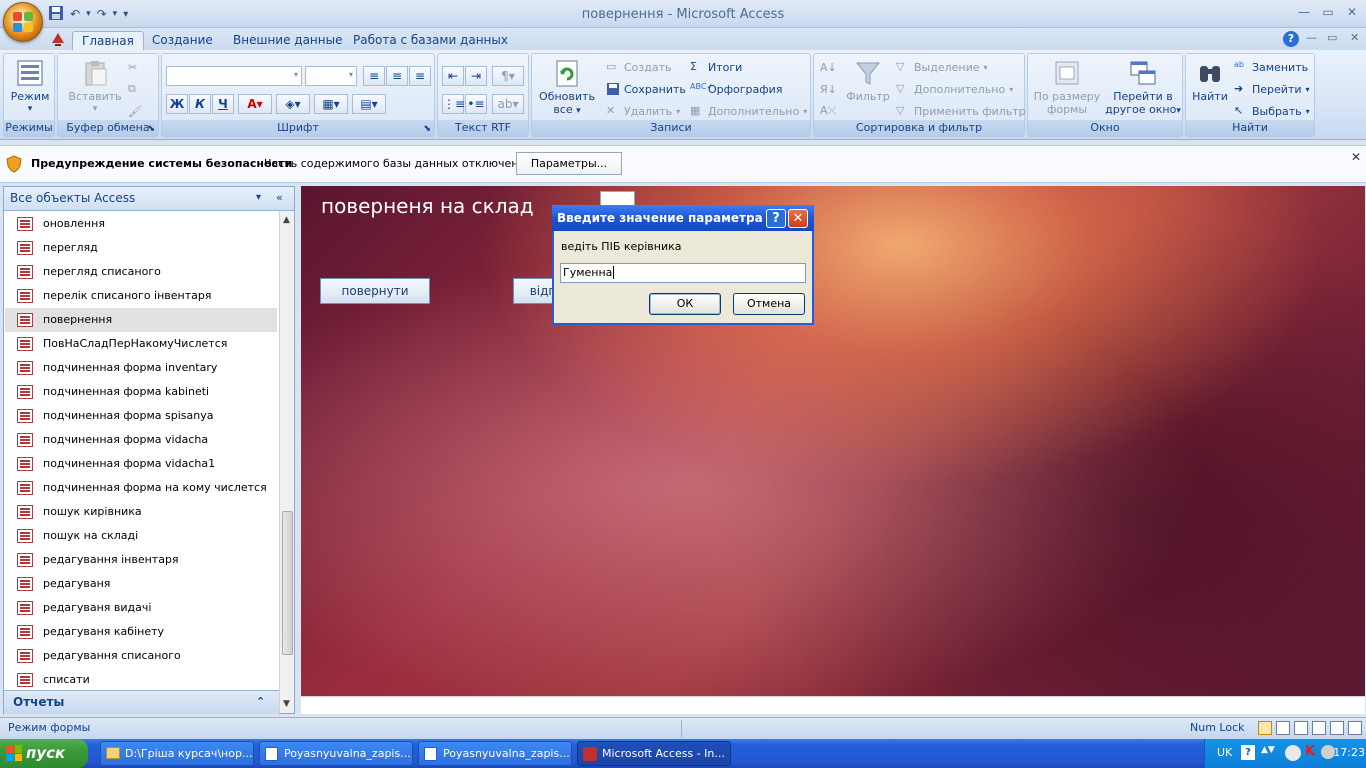  What do you see at coordinates (453, 104) in the screenshot?
I see `numbering-icon: ⋮≡` at bounding box center [453, 104].